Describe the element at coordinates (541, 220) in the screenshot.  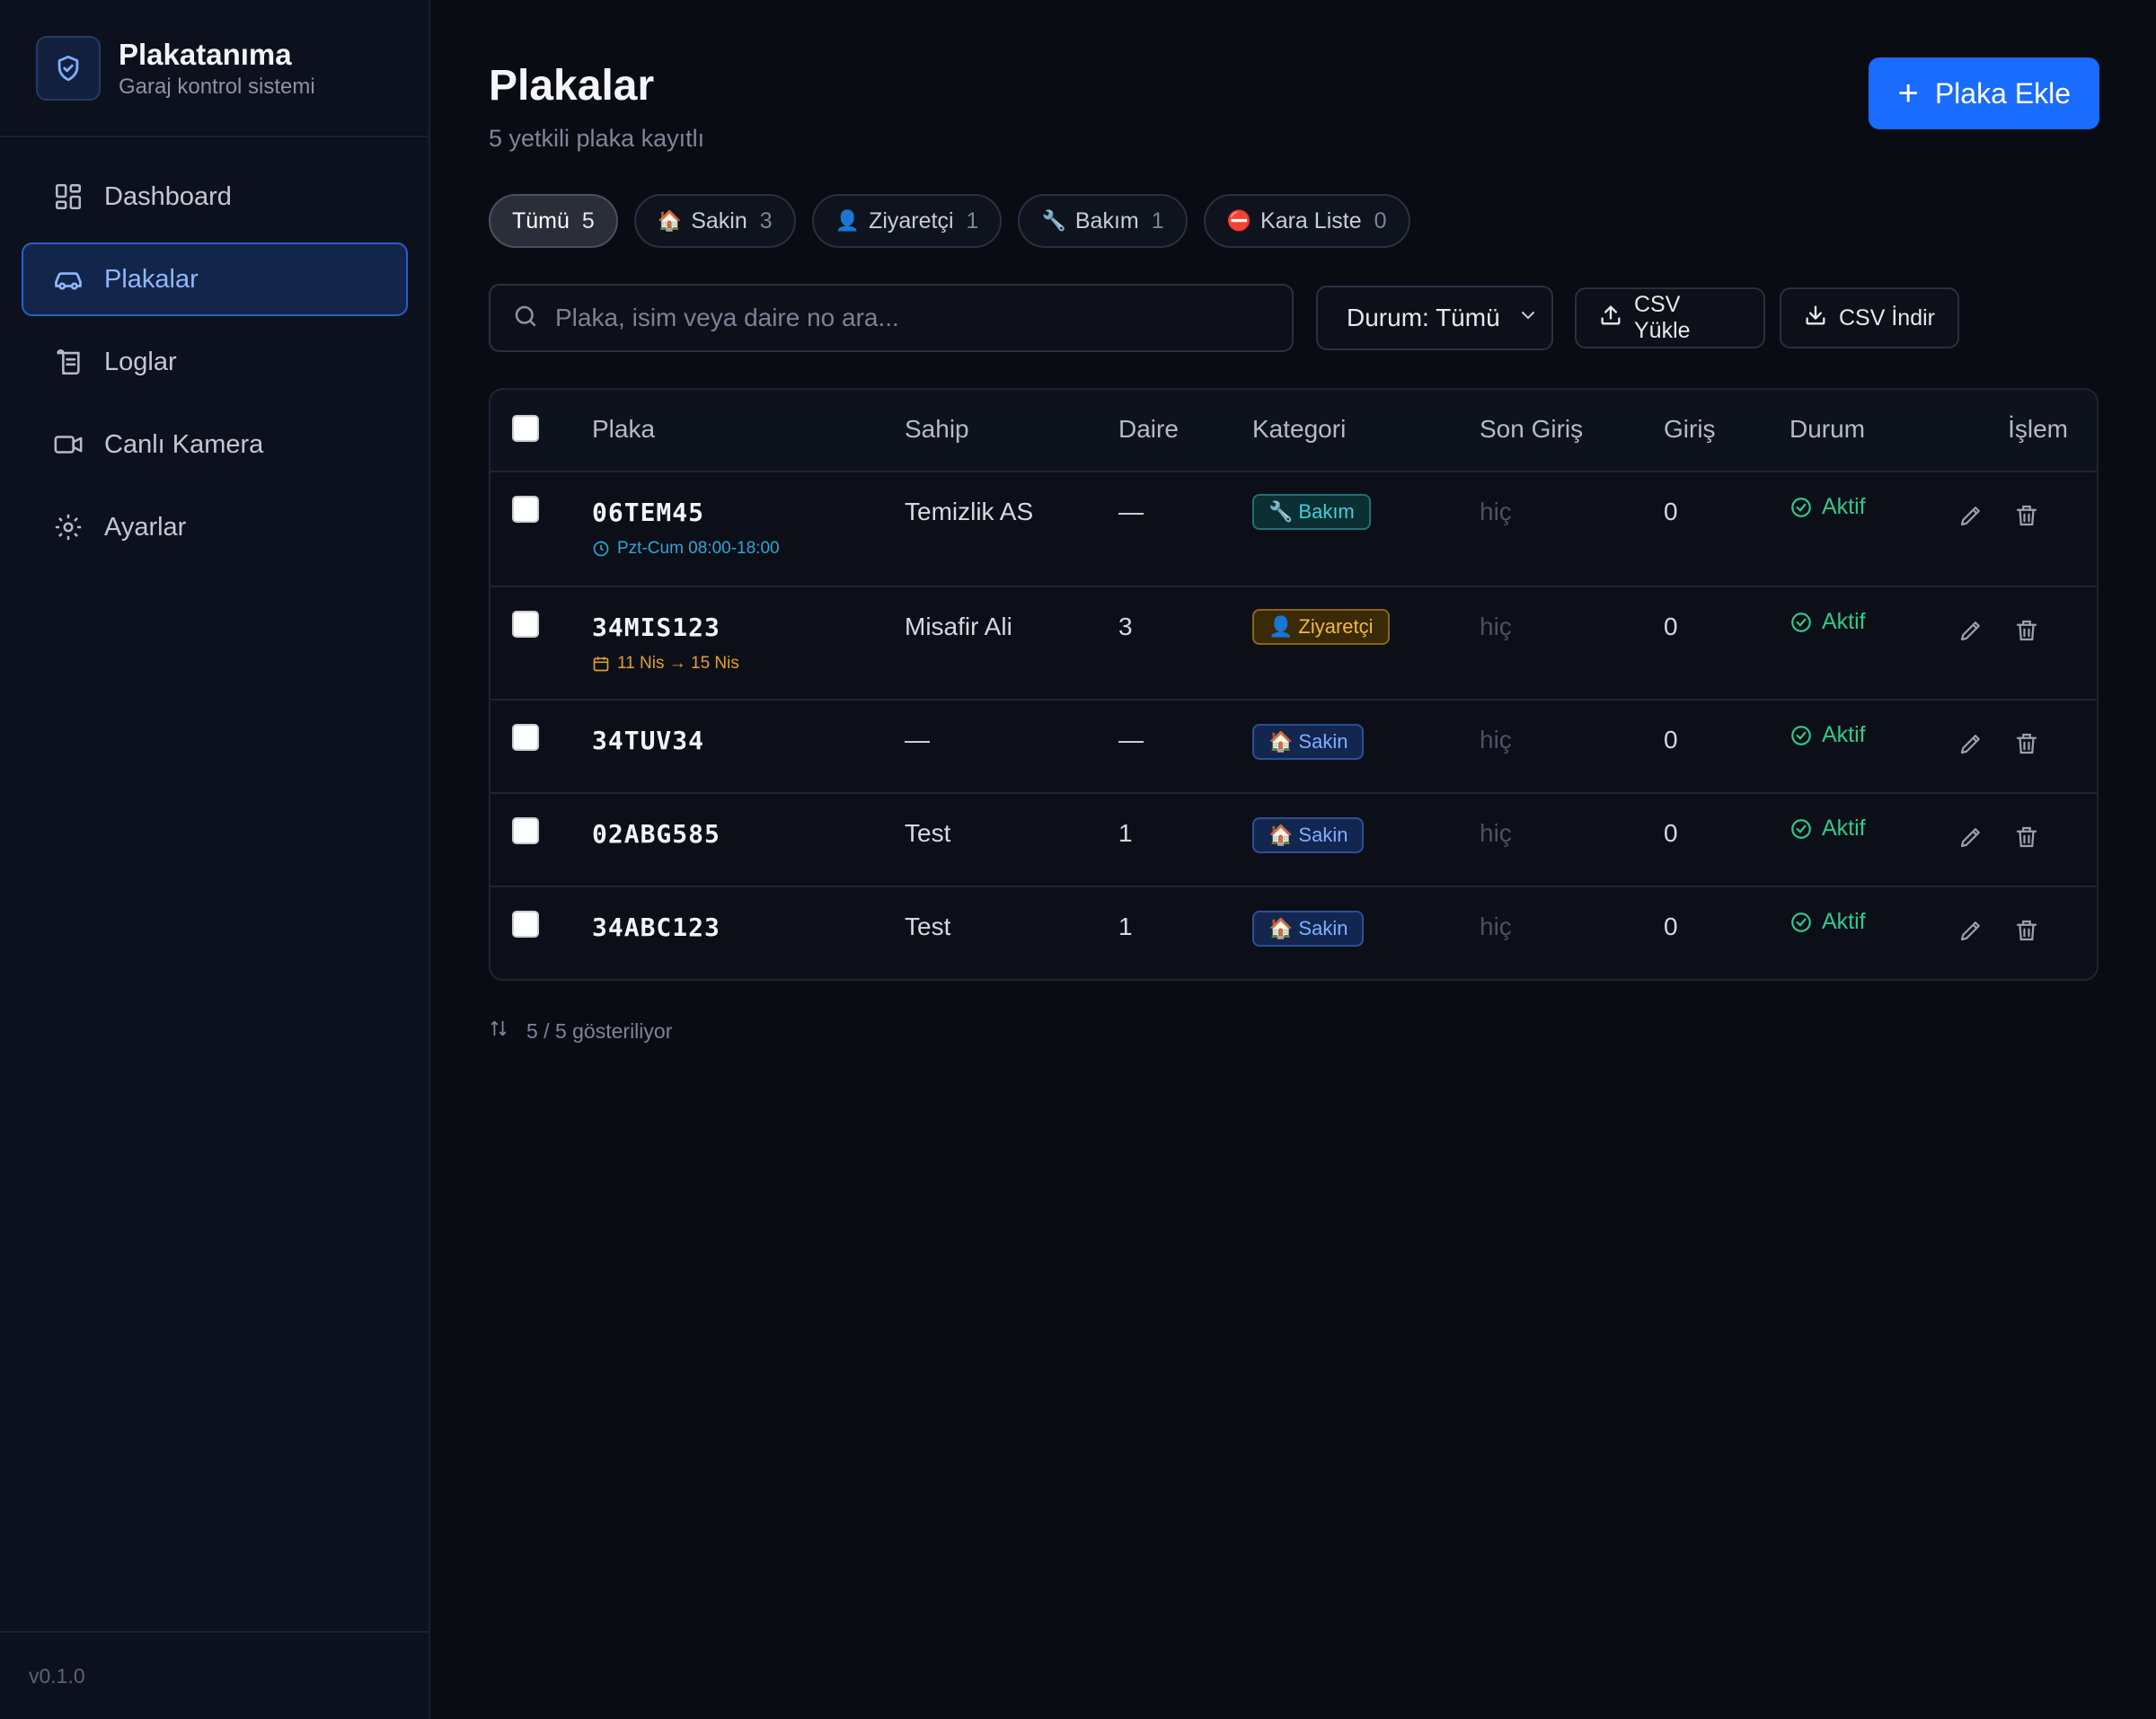
I see `chip-label: Tümü` at that location.